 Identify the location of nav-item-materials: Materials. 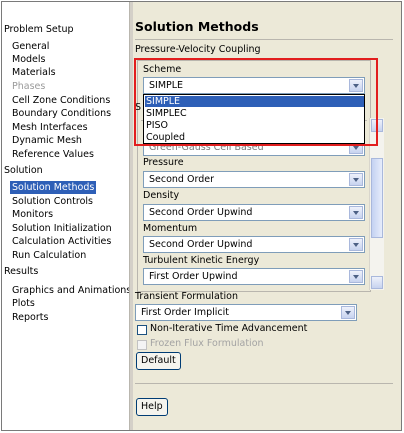
(34, 72).